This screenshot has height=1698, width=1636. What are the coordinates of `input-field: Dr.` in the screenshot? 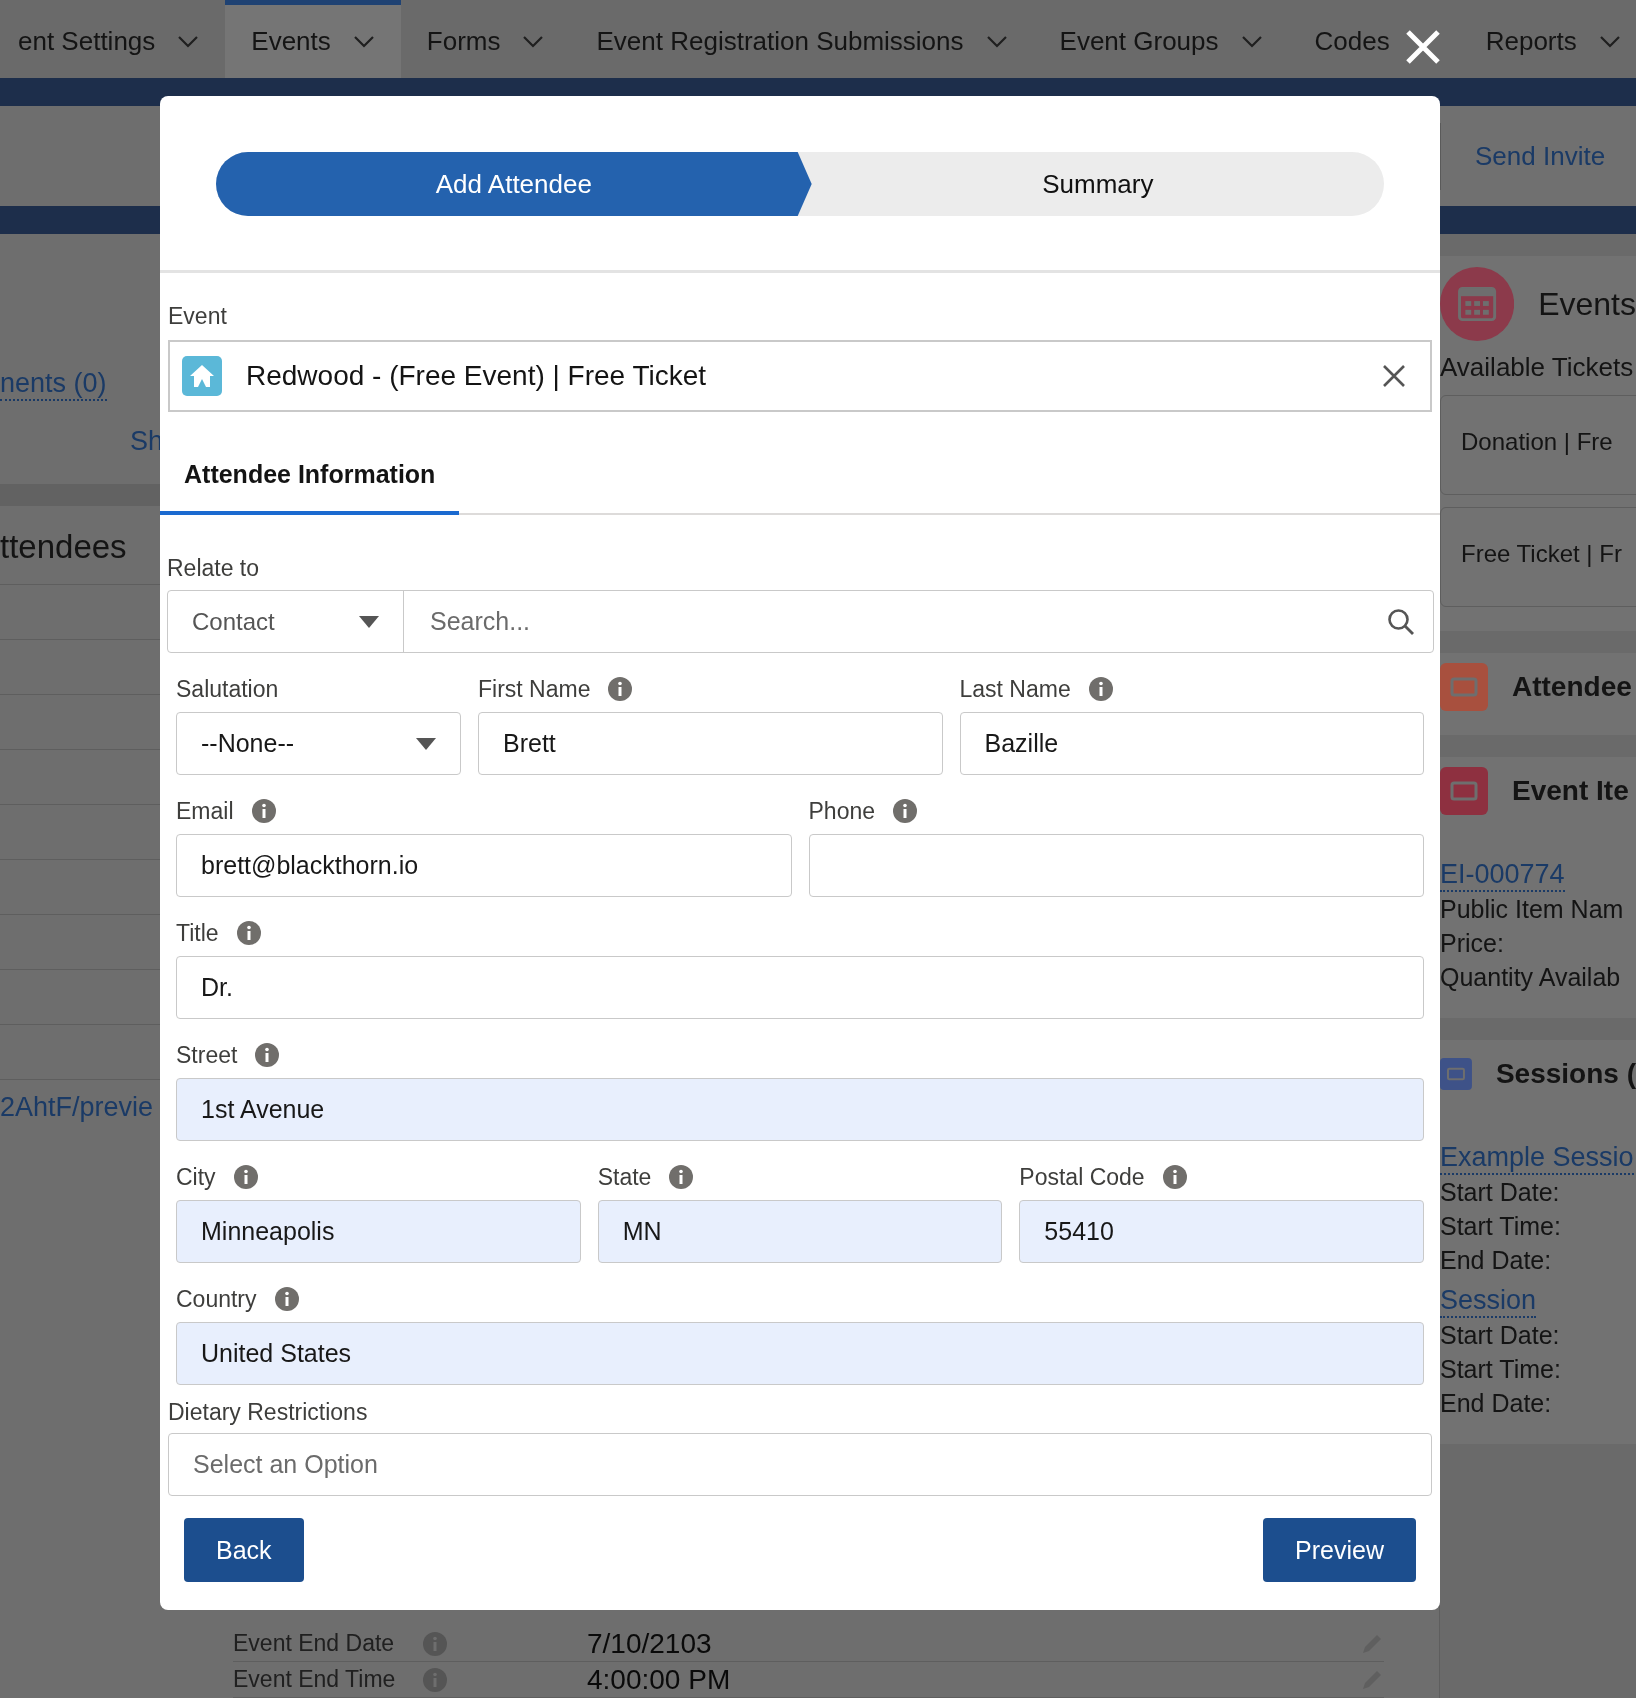 It's located at (800, 987).